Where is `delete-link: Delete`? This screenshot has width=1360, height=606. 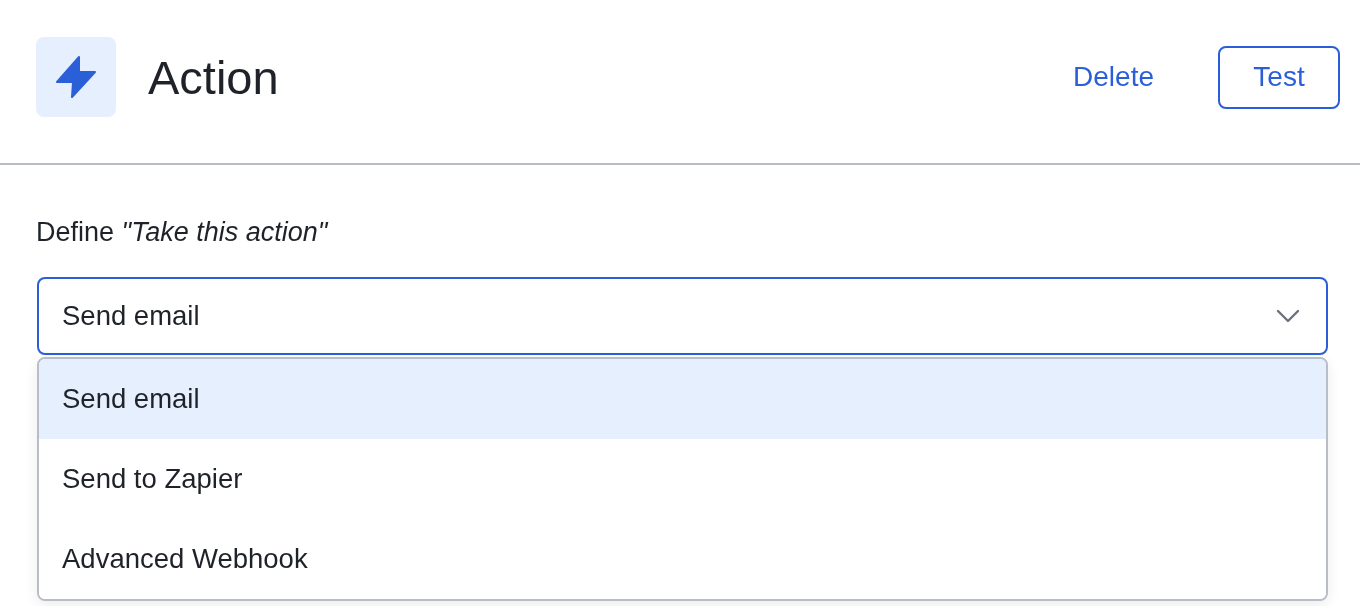 delete-link: Delete is located at coordinates (1113, 77).